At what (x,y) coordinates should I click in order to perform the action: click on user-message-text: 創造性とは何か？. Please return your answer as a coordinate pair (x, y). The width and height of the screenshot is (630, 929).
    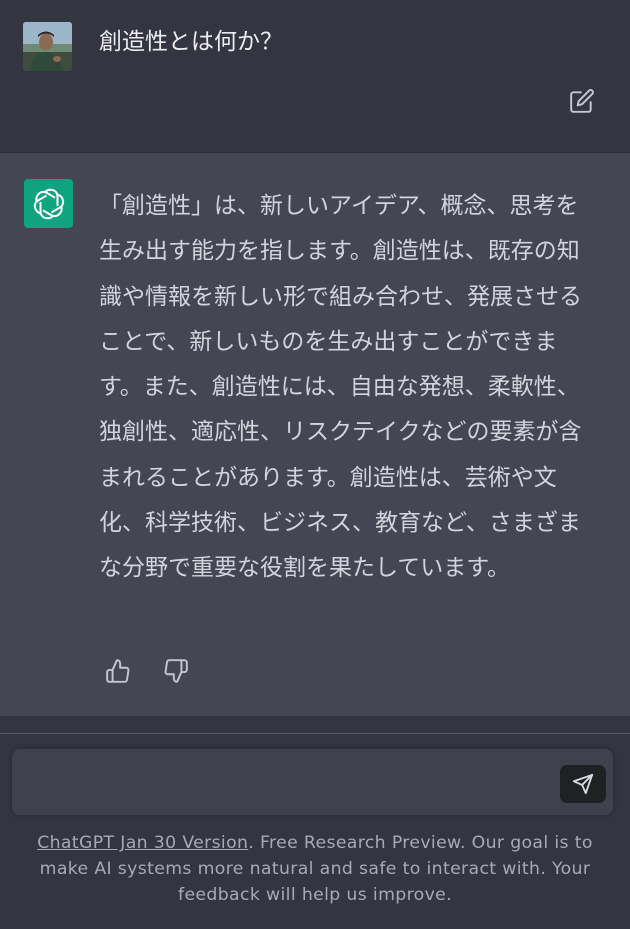
    Looking at the image, I should click on (191, 42).